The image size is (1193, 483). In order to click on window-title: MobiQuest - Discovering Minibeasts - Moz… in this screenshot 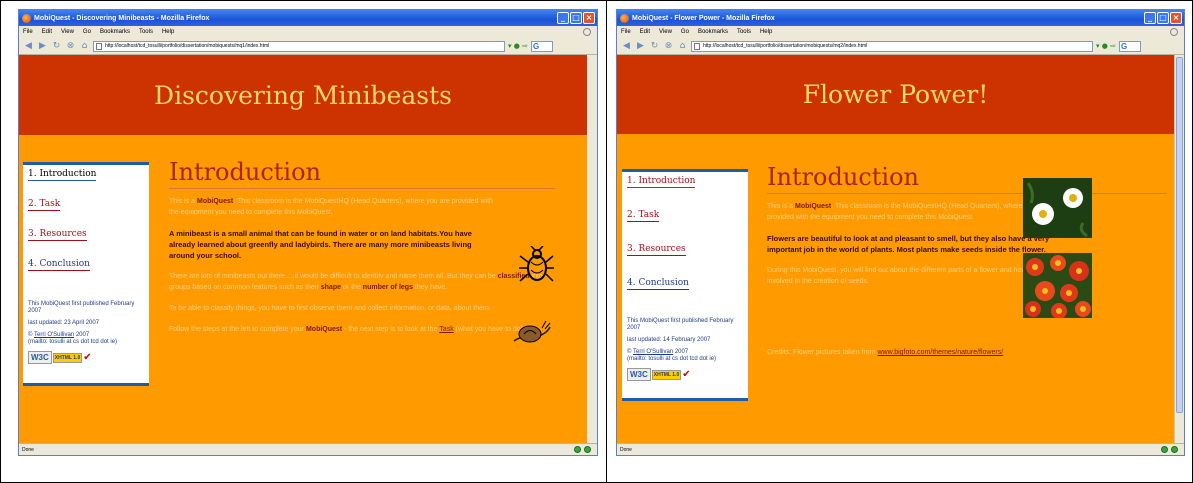, I will do `click(122, 18)`.